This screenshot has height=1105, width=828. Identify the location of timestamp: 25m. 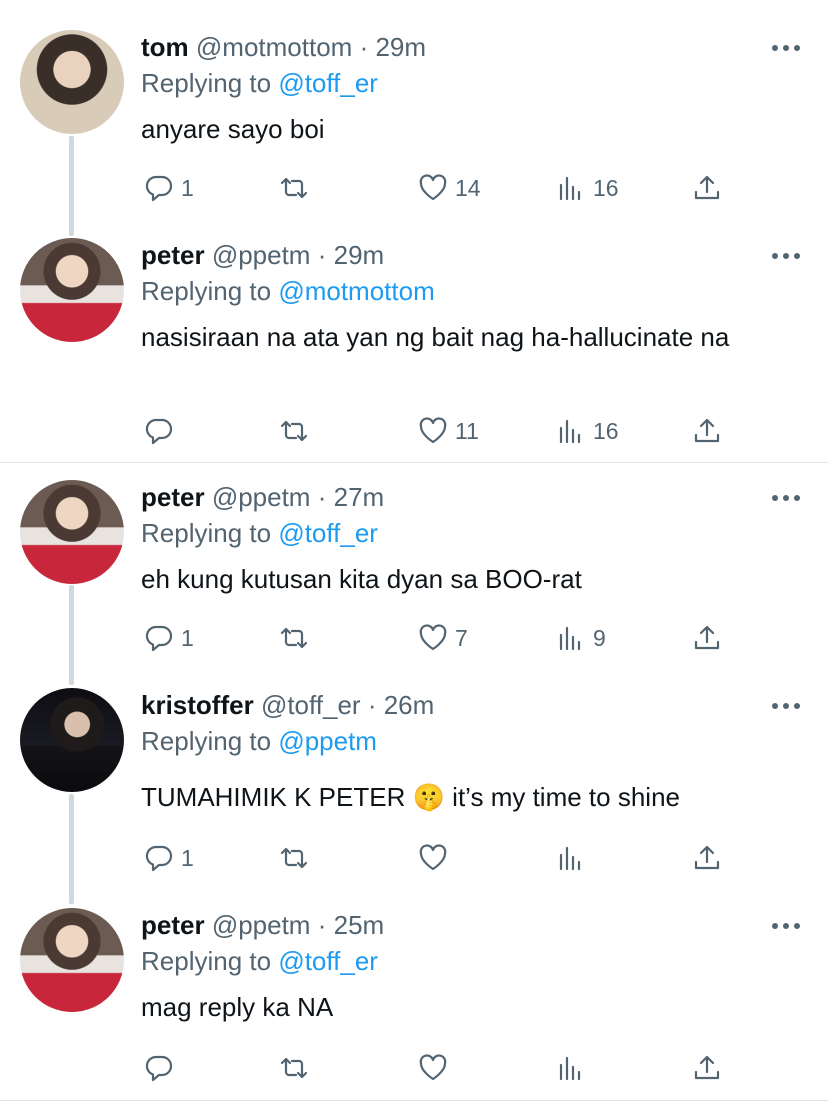
(359, 925).